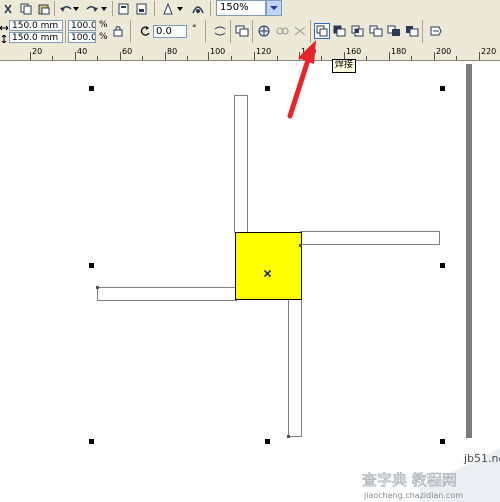 The image size is (500, 502). I want to click on scale-y-percent-label: %, so click(103, 37).